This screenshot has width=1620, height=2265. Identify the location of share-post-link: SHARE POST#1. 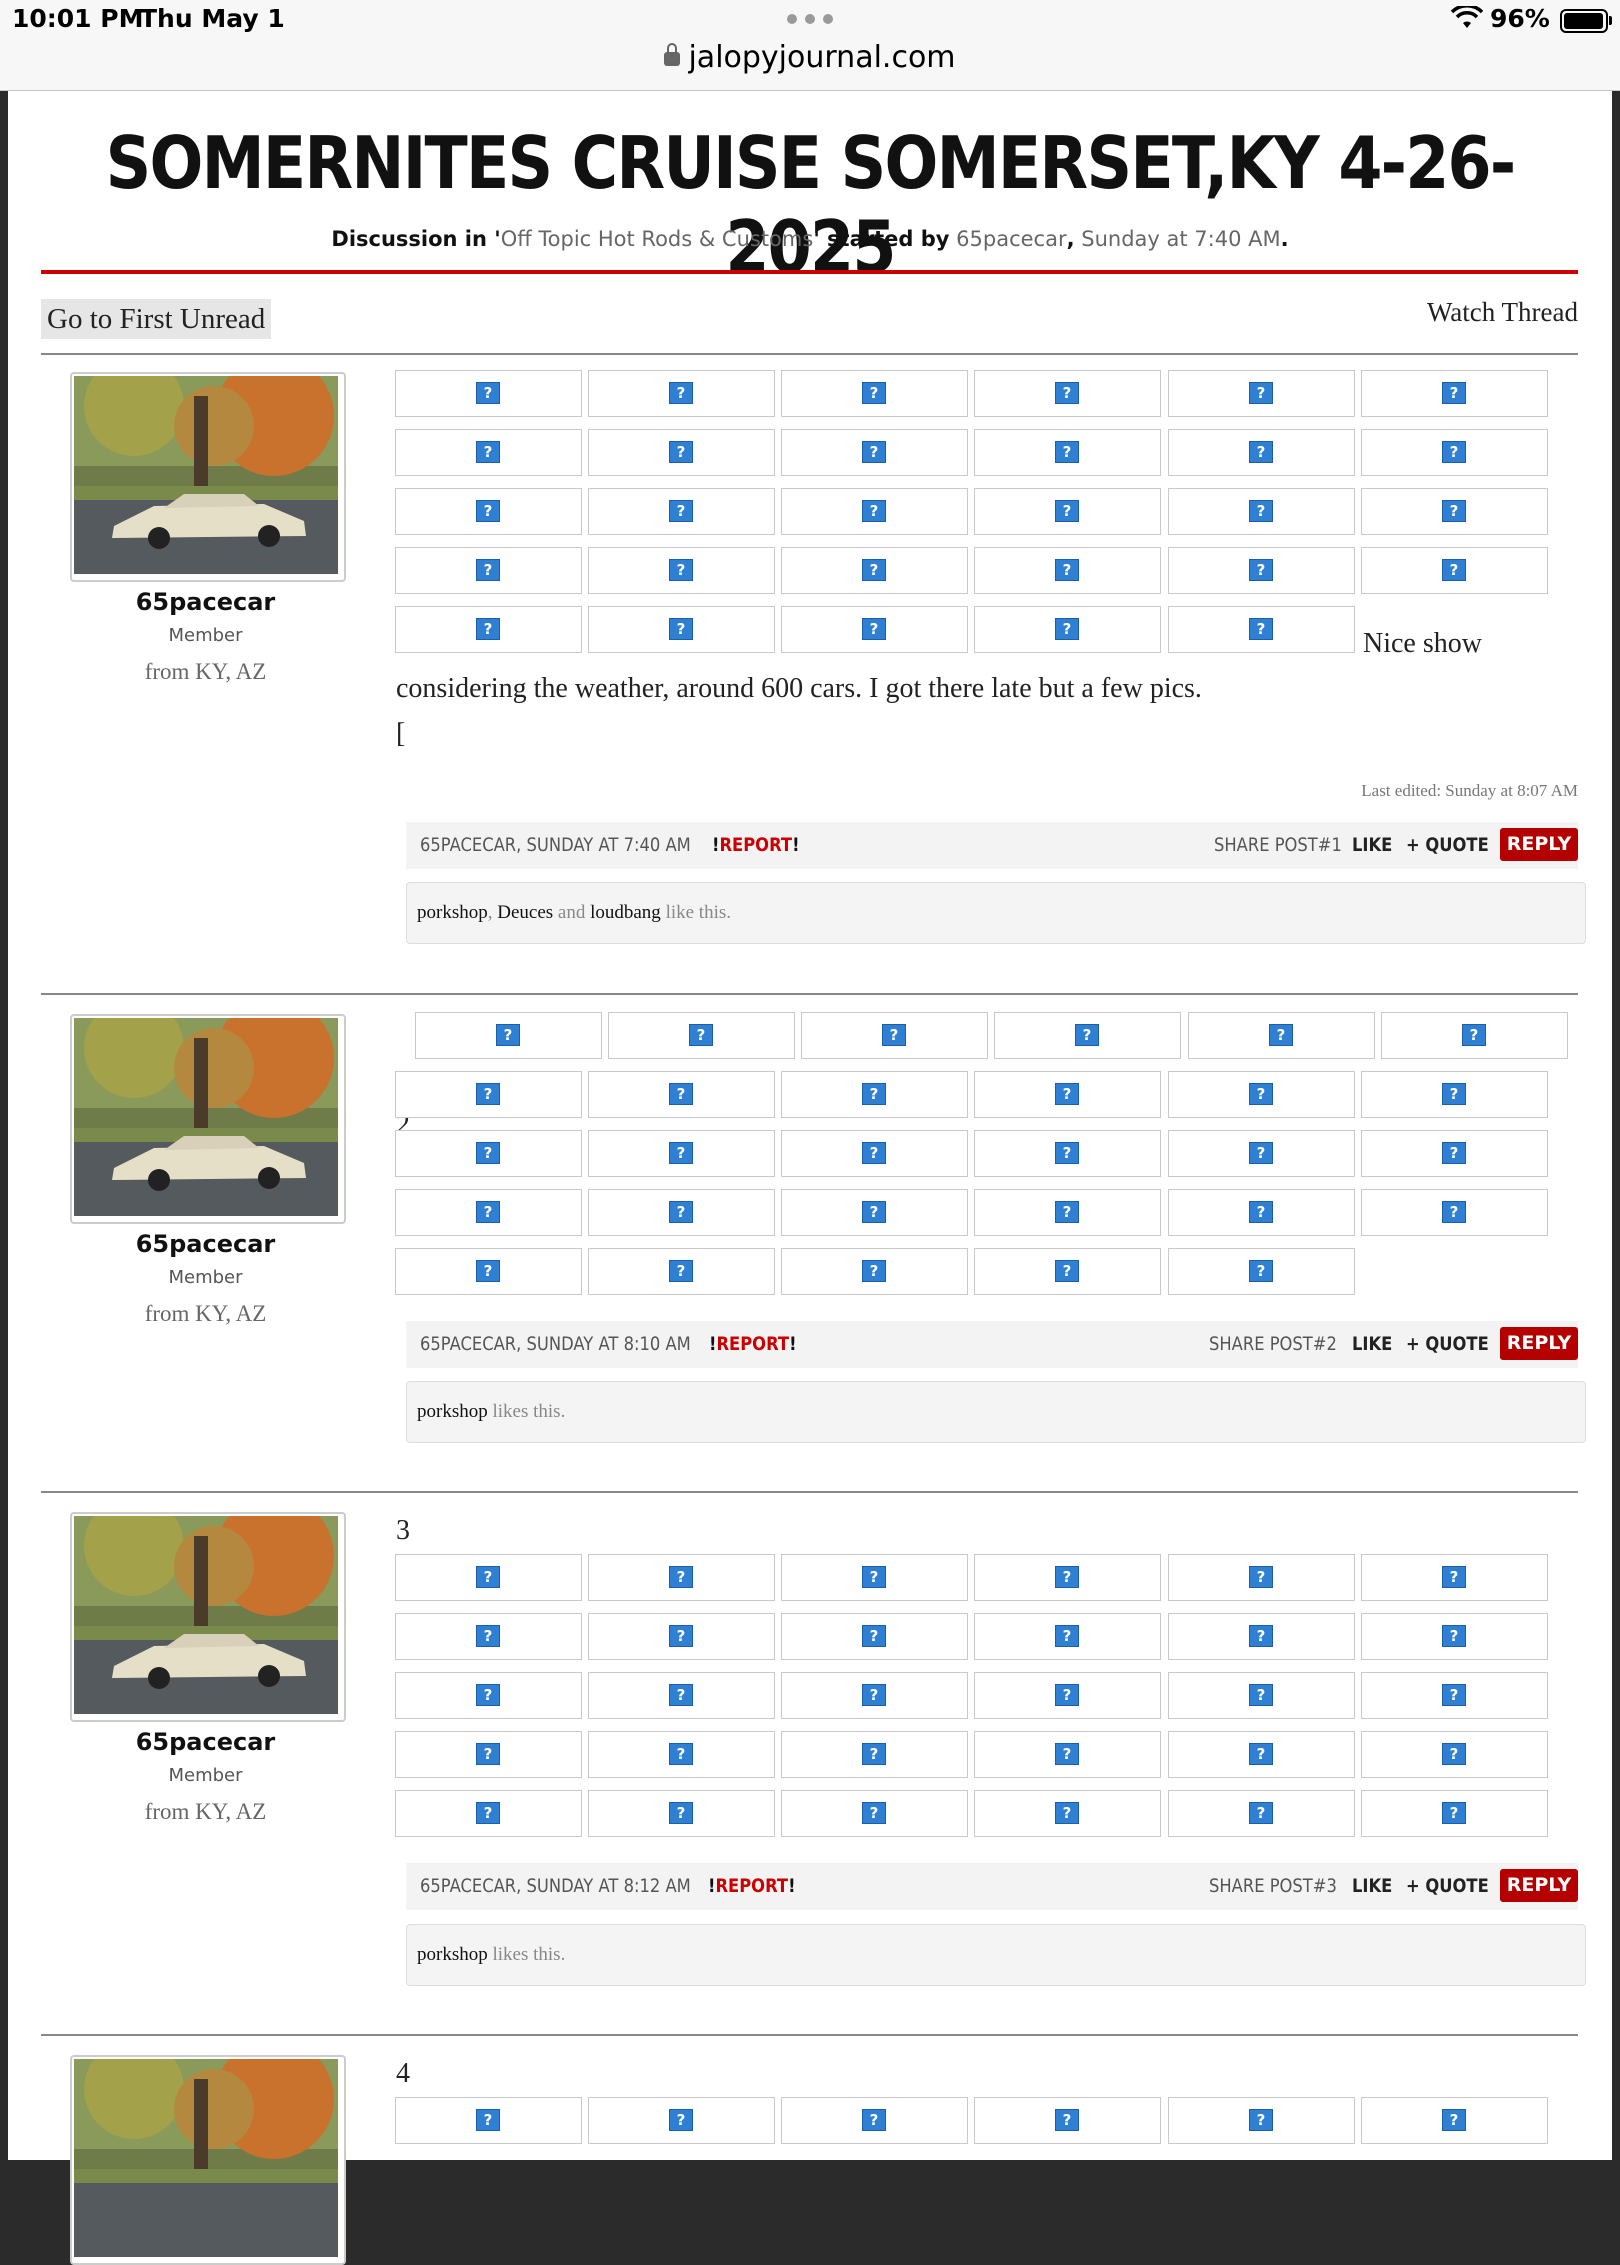
(1278, 845).